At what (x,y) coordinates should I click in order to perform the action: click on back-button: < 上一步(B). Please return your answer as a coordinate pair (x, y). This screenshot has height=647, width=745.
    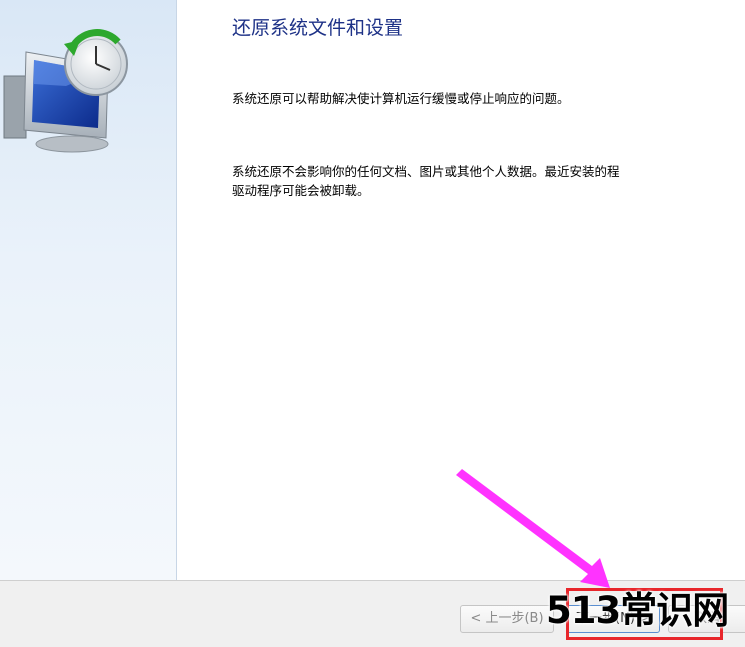
    Looking at the image, I should click on (507, 619).